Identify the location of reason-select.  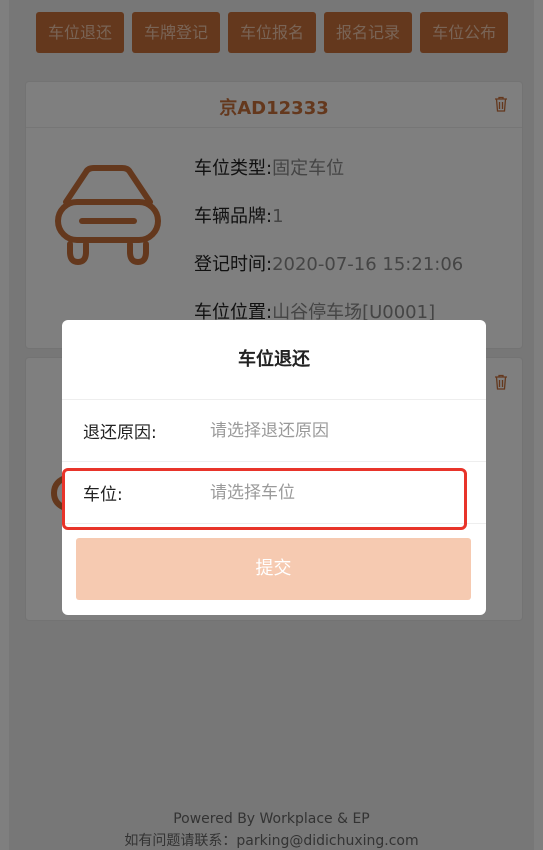
(330, 430).